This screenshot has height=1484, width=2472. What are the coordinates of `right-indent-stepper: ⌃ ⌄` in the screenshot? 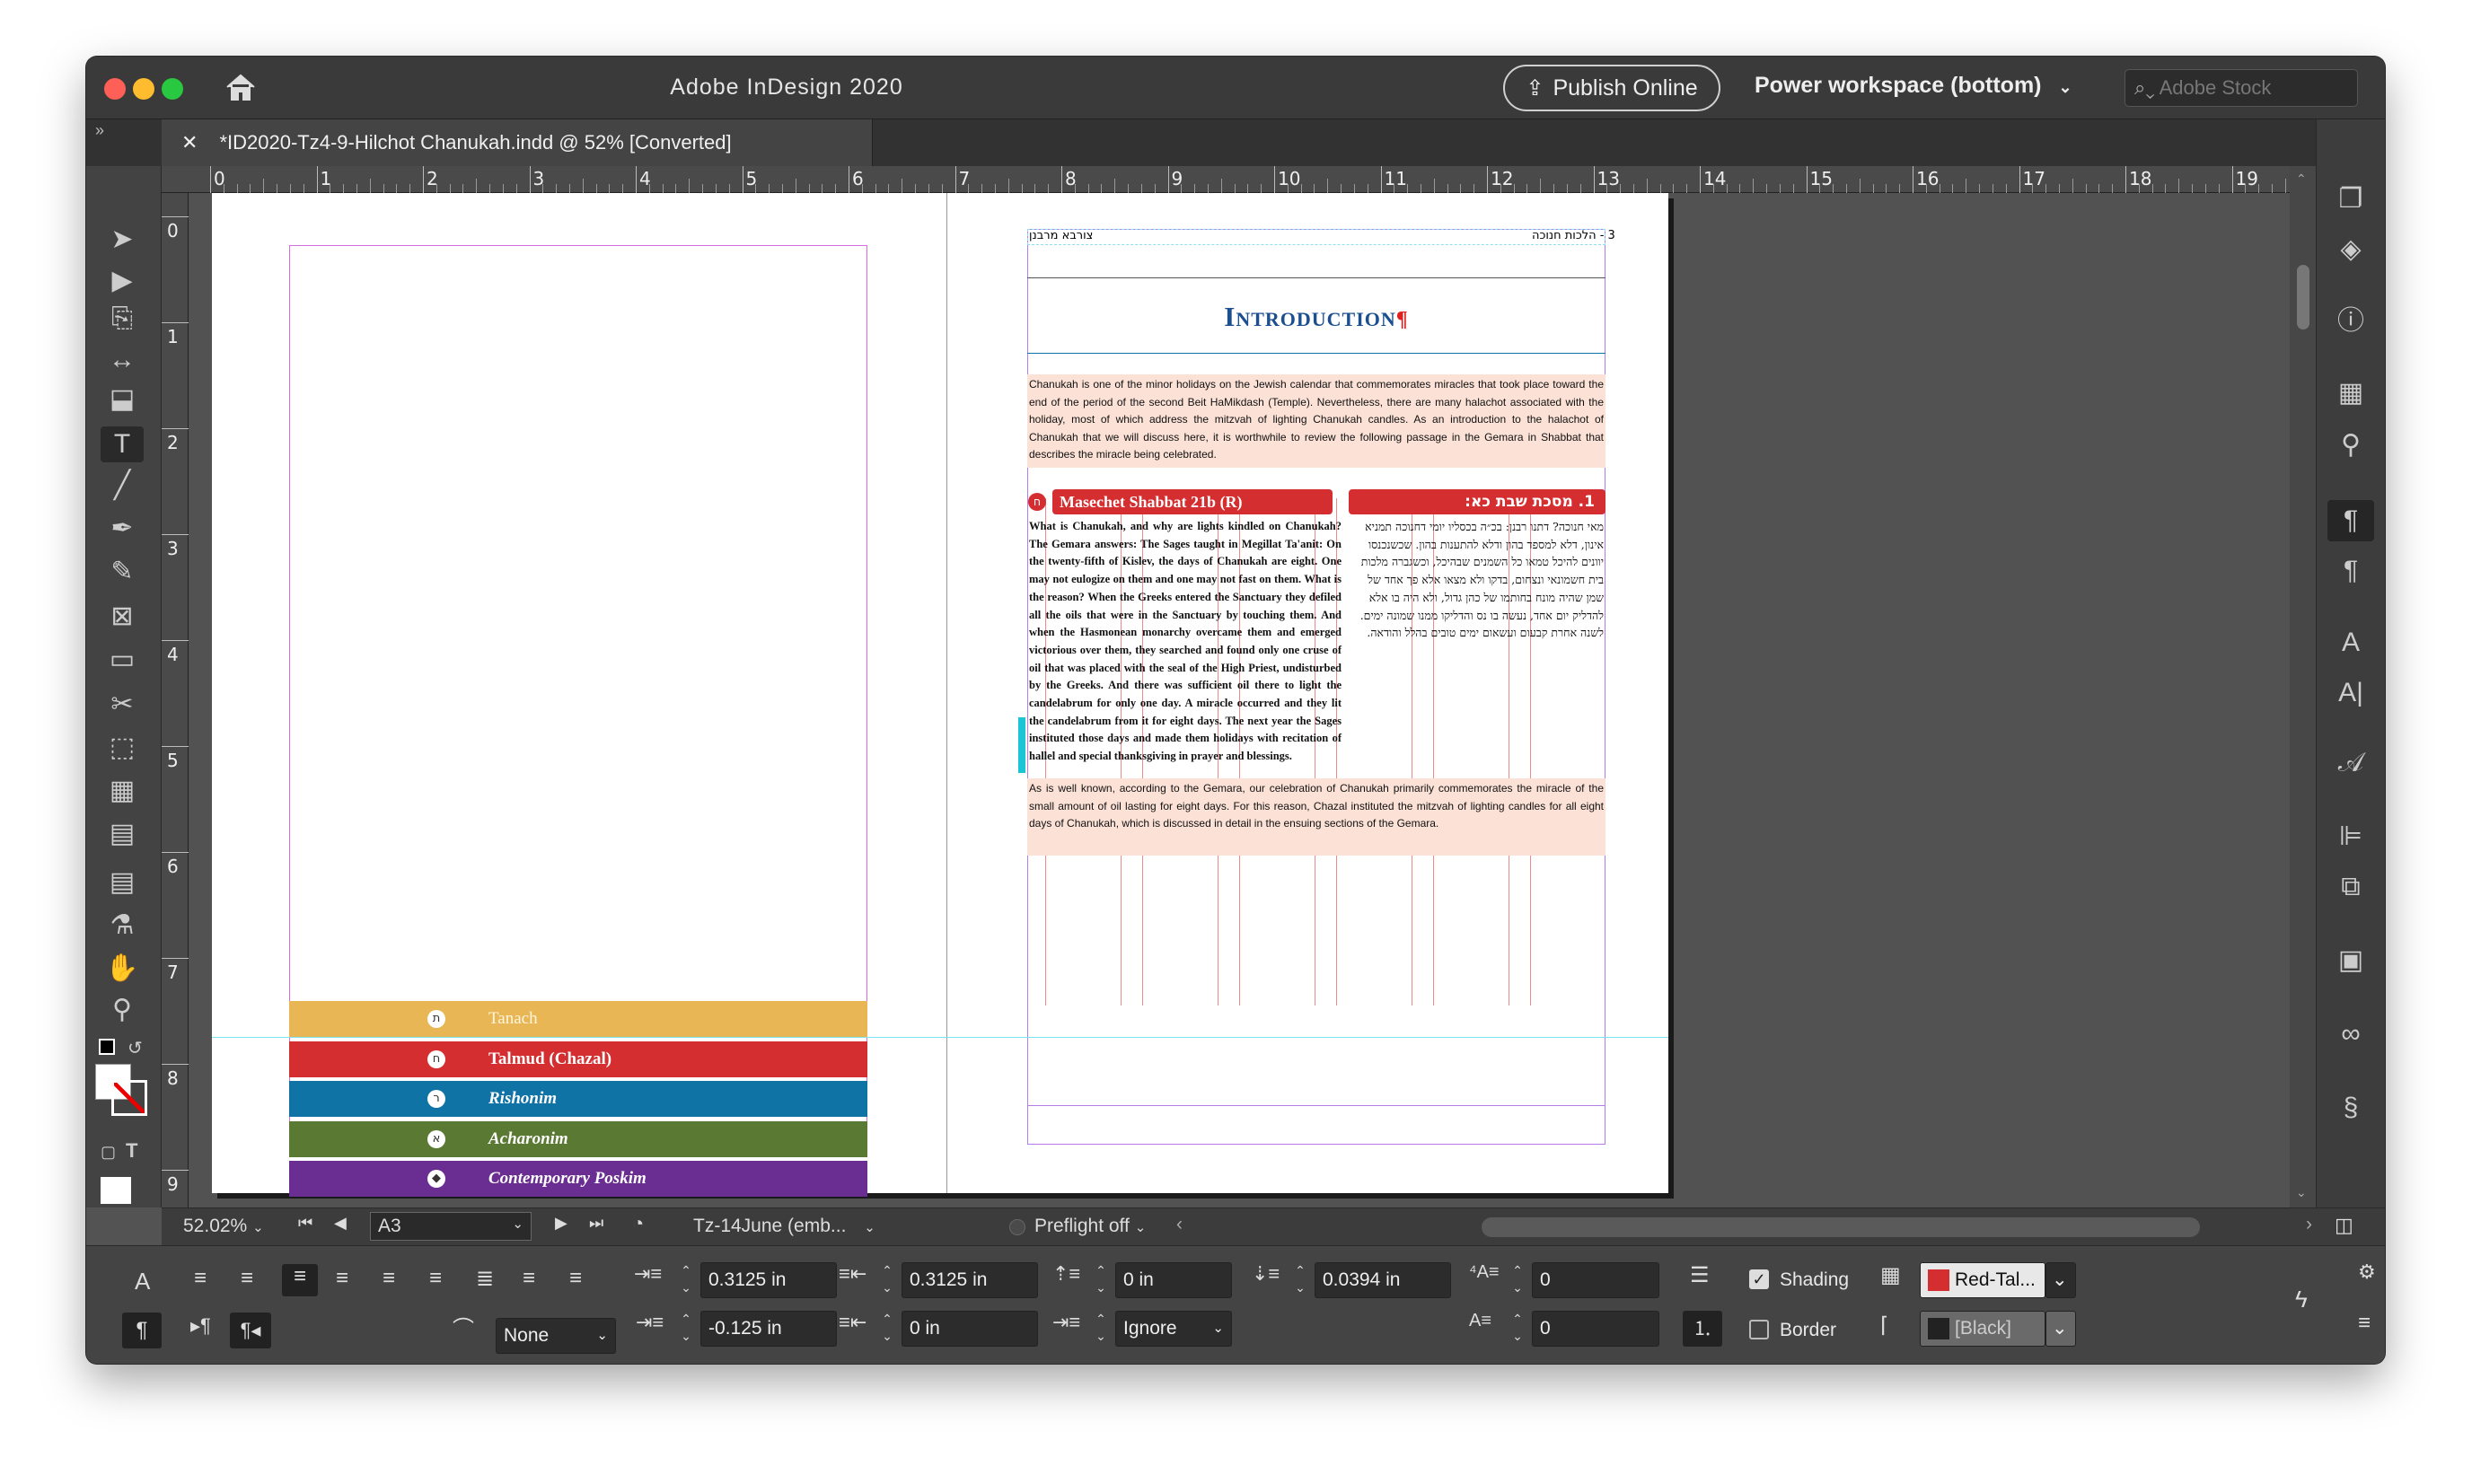 It's located at (887, 1280).